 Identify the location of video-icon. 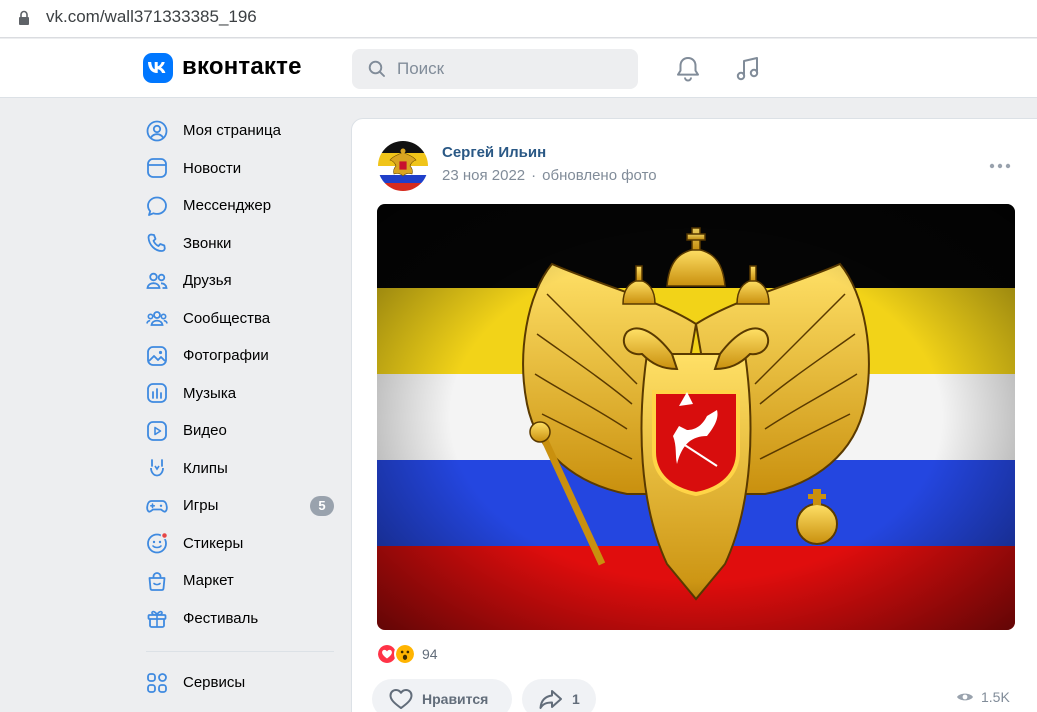
(157, 431).